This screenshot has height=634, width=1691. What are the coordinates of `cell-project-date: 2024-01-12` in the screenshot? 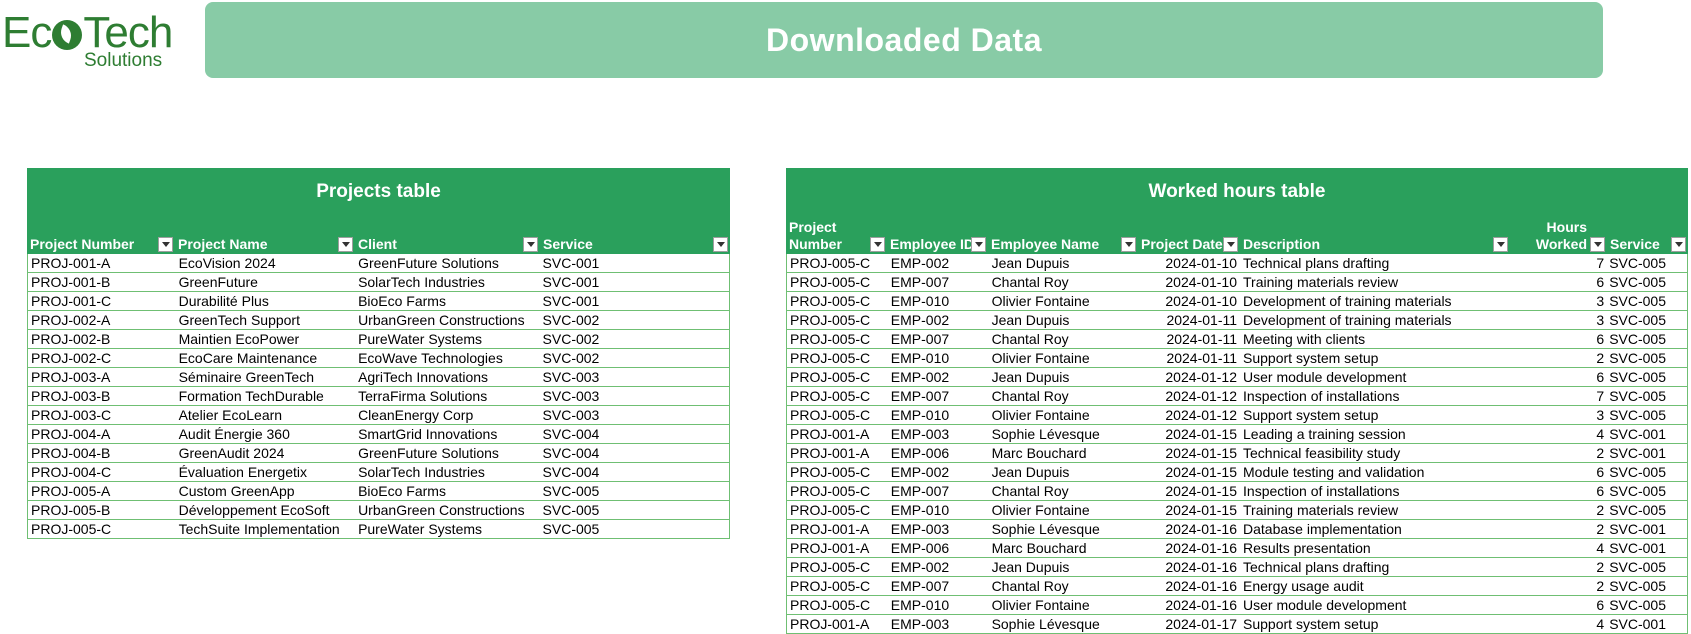 It's located at (1189, 377).